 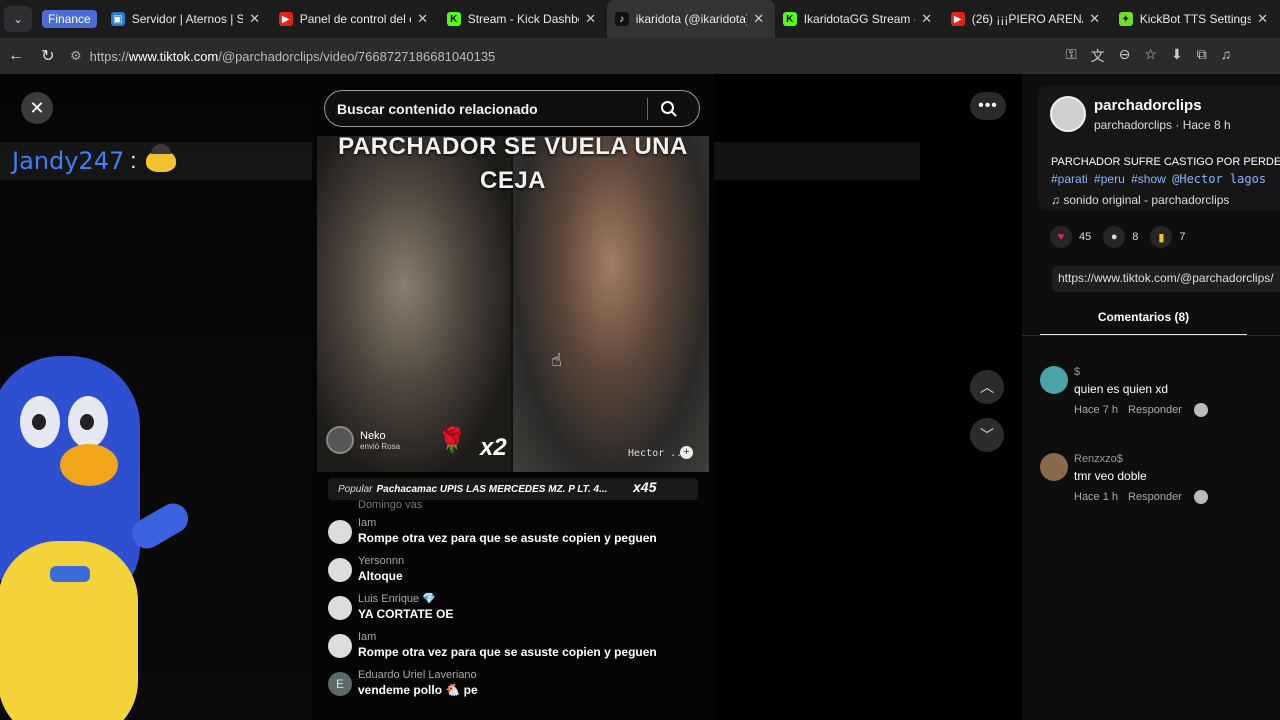 I want to click on video-caption-line2: CEJA, so click(x=513, y=180).